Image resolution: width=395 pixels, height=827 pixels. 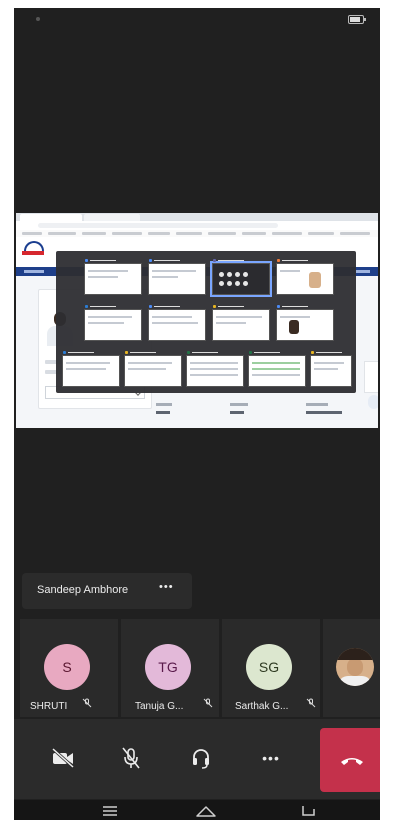 I want to click on participant-tile, so click(x=351, y=668).